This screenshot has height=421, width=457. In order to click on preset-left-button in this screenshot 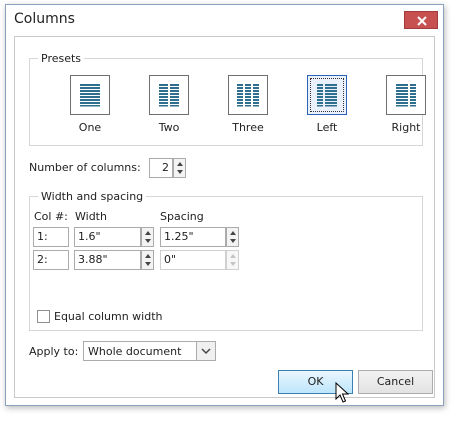, I will do `click(327, 95)`.